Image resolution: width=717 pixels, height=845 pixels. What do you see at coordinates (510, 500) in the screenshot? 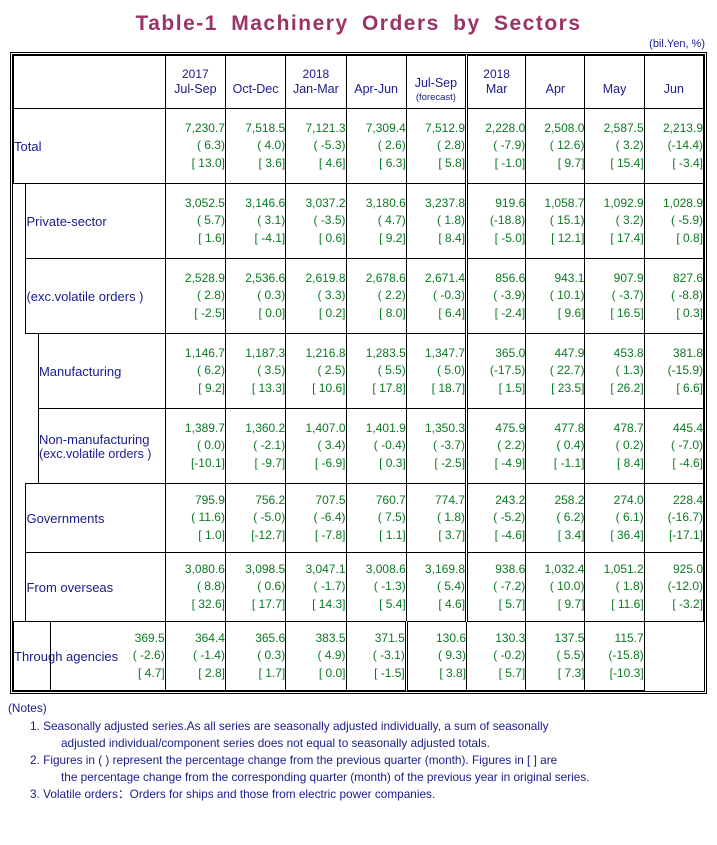
I see `value: 243.2` at bounding box center [510, 500].